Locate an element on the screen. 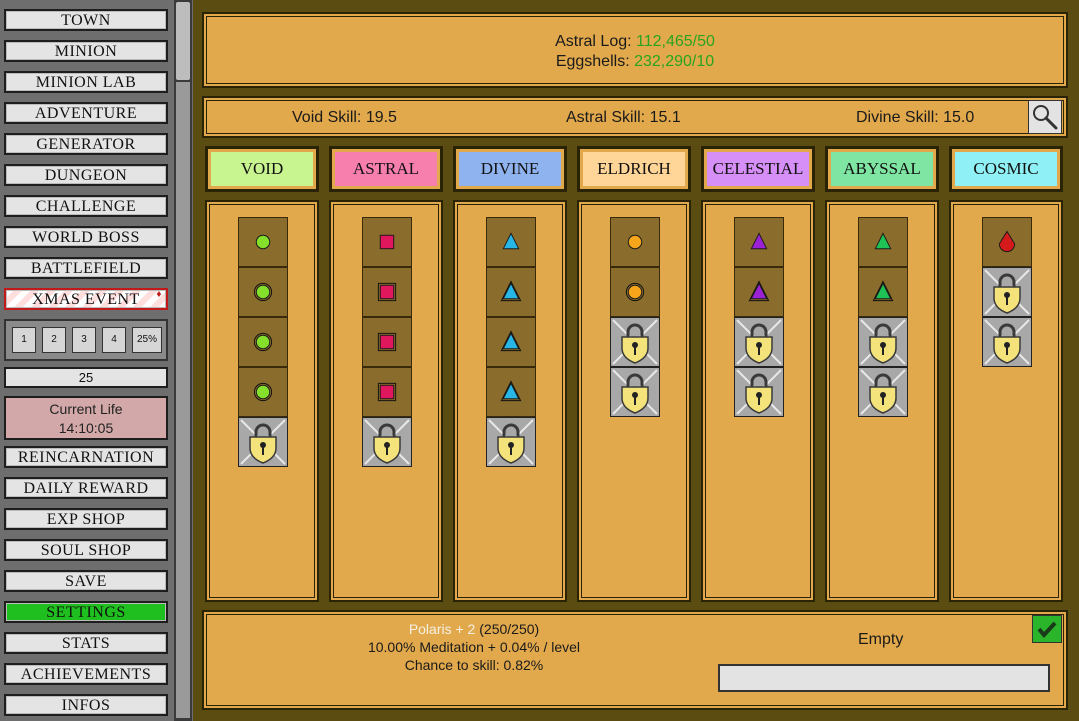 The height and width of the screenshot is (721, 1079). astral-log-value: 112,465/50 is located at coordinates (675, 41).